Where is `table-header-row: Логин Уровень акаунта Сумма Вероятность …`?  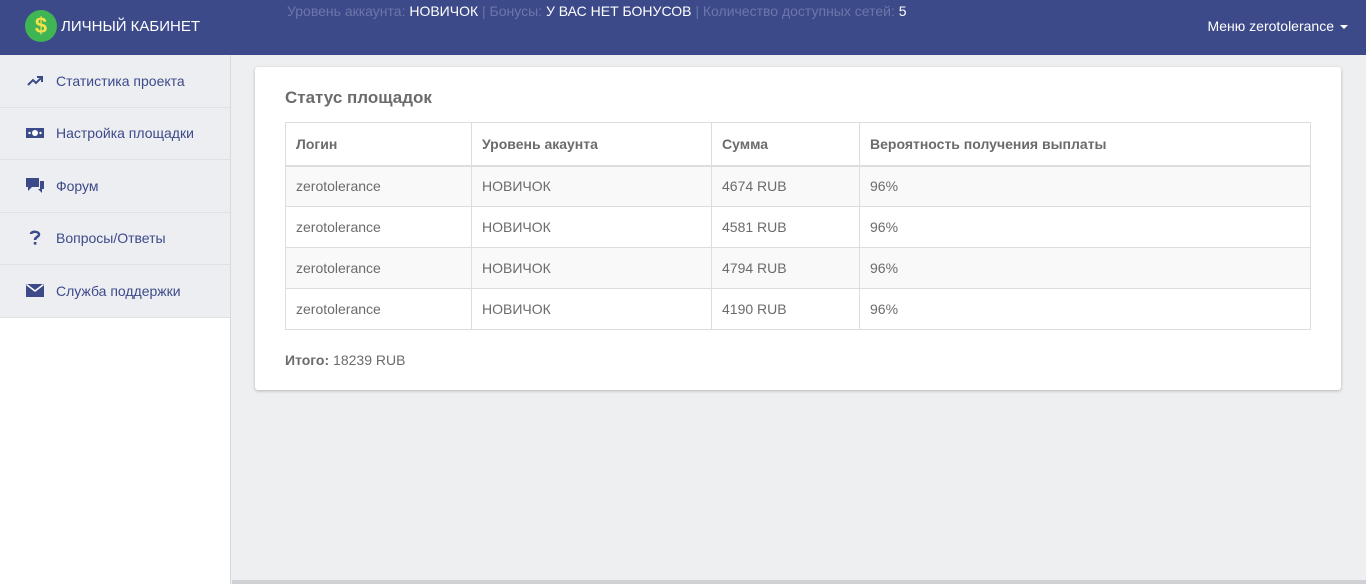
table-header-row: Логин Уровень акаунта Сумма Вероятность … is located at coordinates (798, 144).